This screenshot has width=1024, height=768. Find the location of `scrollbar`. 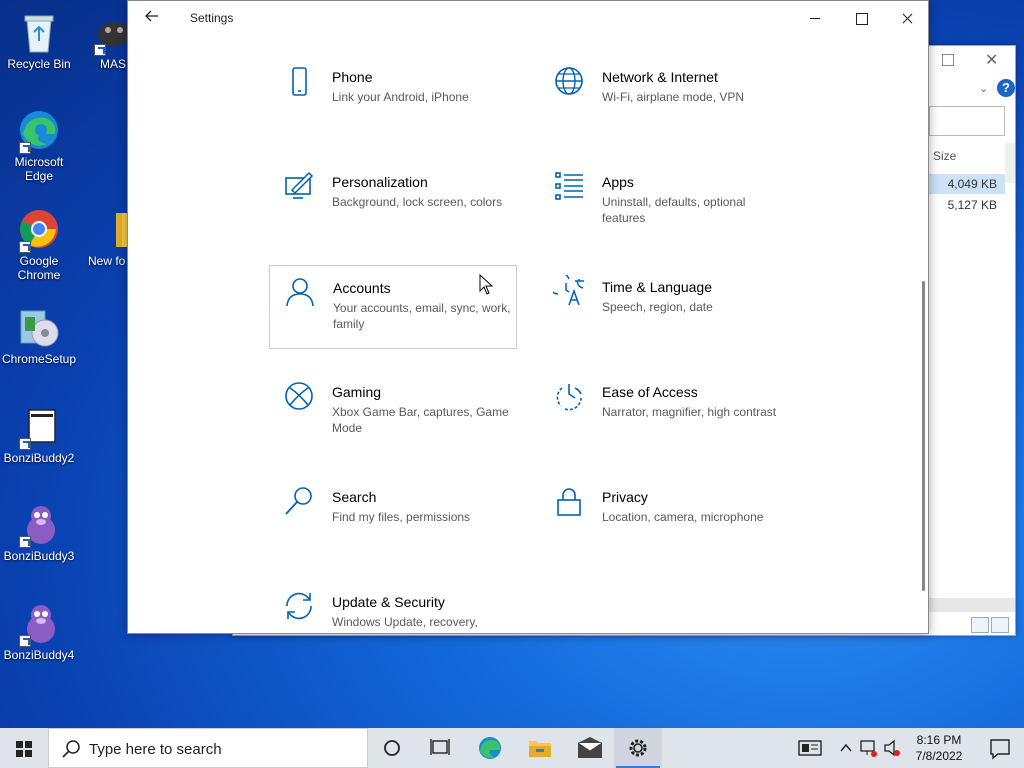

scrollbar is located at coordinates (1010, 163).